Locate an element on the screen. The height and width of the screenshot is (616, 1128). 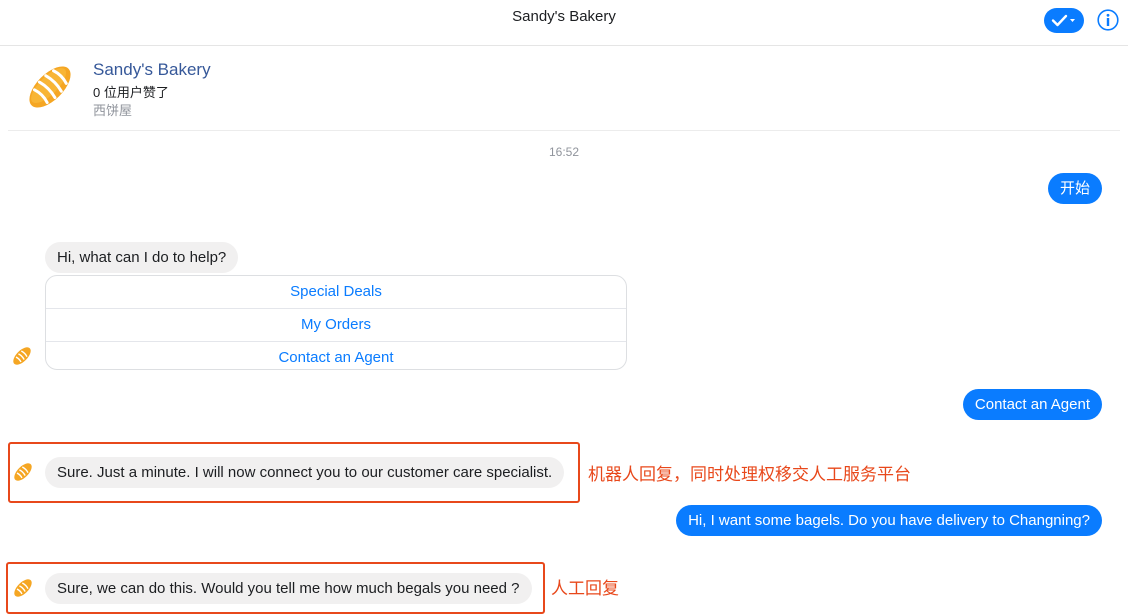
bread-logo-icon is located at coordinates (50, 87).